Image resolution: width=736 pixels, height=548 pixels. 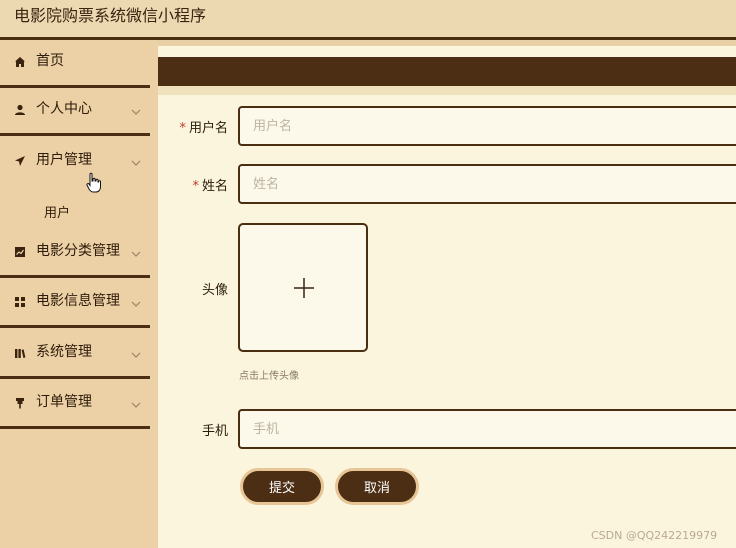 What do you see at coordinates (214, 290) in the screenshot?
I see `avatar-label: 头像` at bounding box center [214, 290].